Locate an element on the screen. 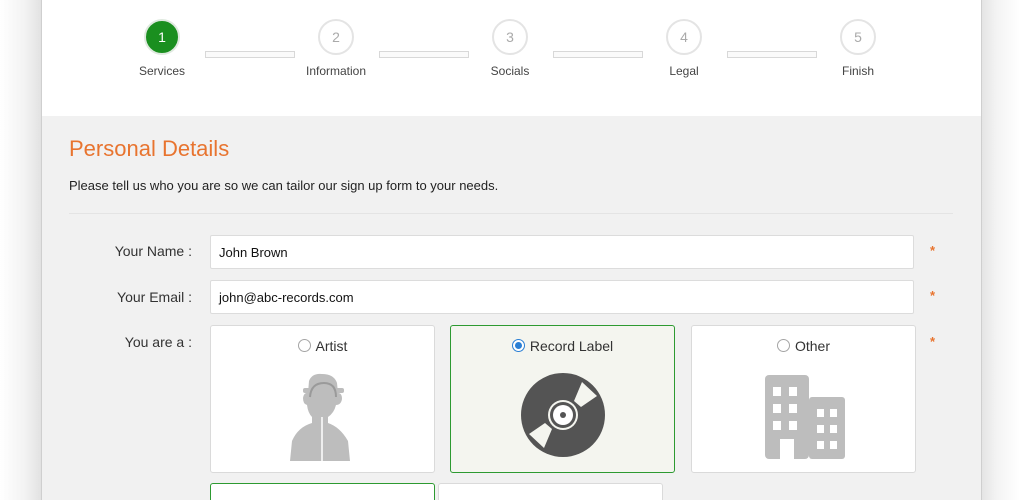  option-radio-row: Other is located at coordinates (803, 346).